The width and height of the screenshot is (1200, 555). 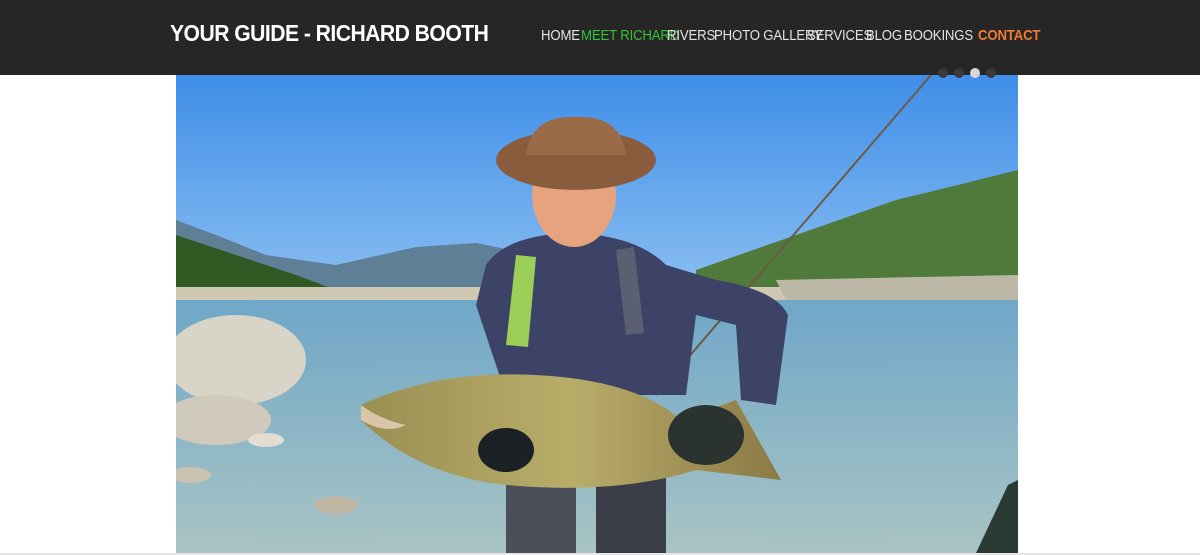 What do you see at coordinates (839, 35) in the screenshot?
I see `nav-item-services: SERVICES` at bounding box center [839, 35].